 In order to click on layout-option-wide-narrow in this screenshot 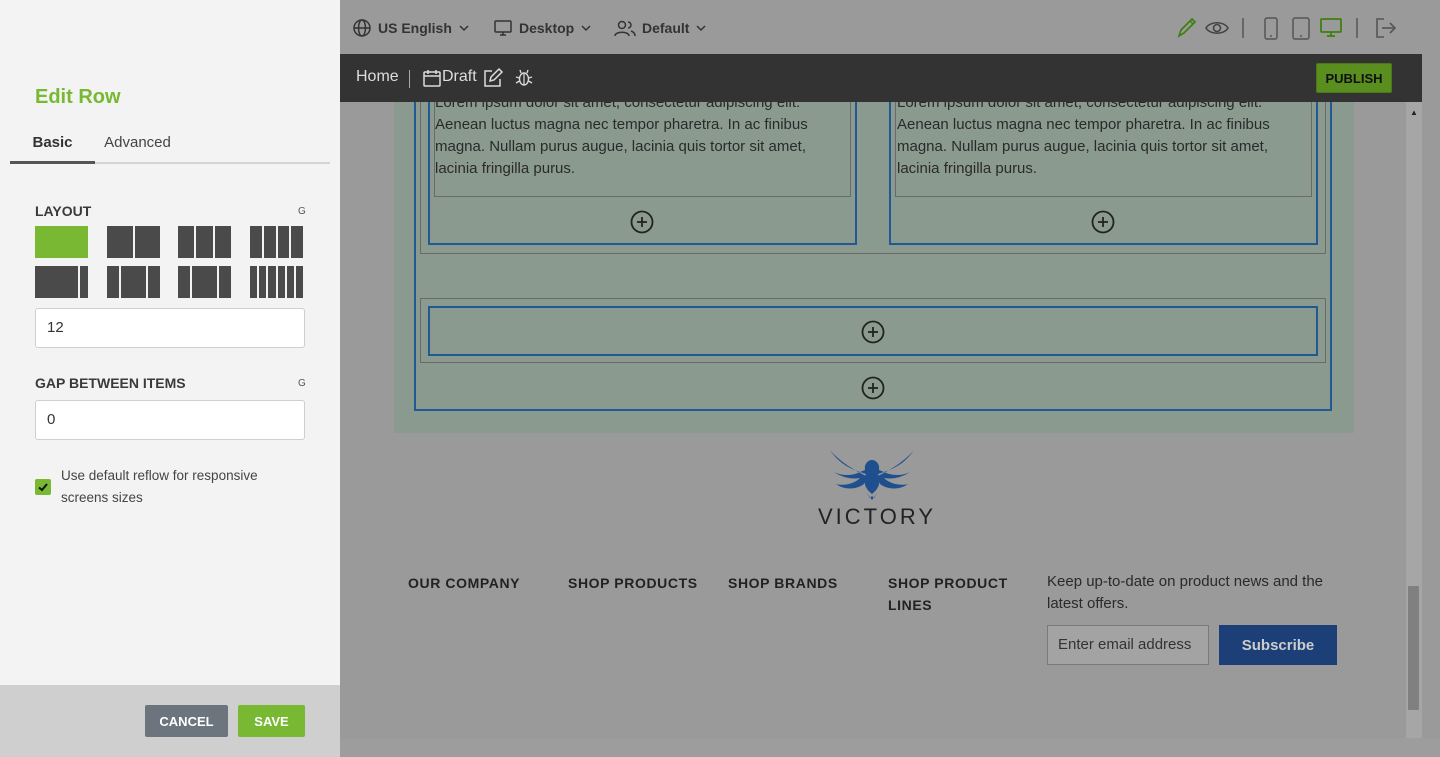, I will do `click(61, 282)`.